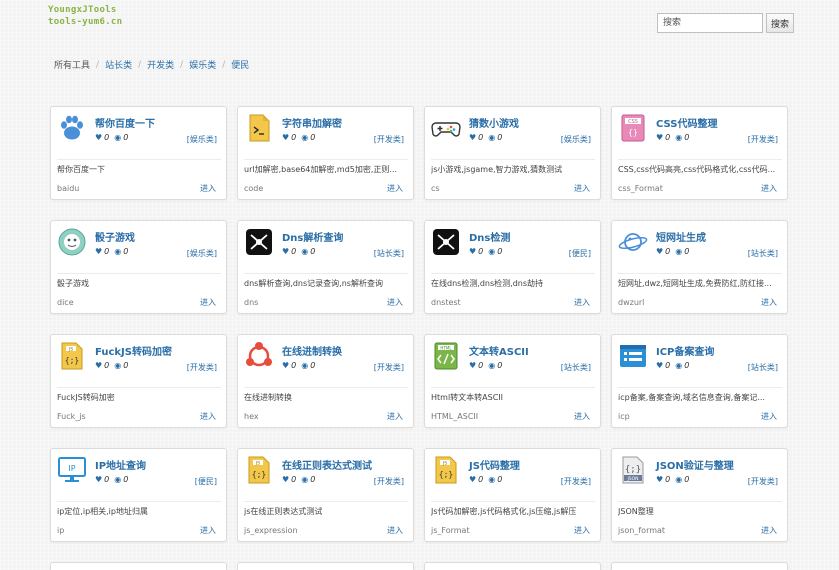  I want to click on nav-convenience: 便民, so click(240, 64).